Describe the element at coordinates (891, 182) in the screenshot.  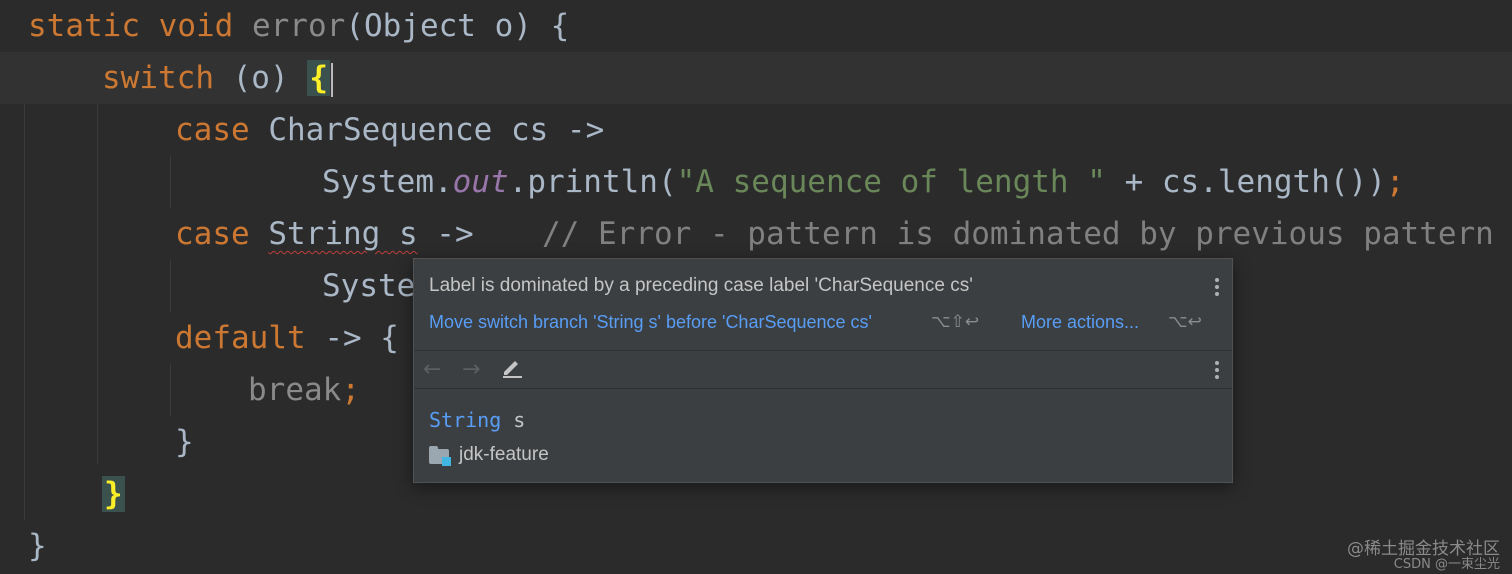
I see `string-literal: "A sequence of length "` at that location.